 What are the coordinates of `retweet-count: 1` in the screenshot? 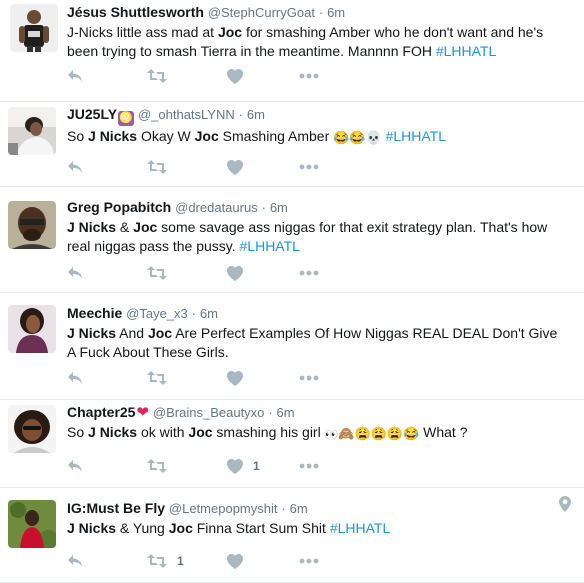 It's located at (180, 561).